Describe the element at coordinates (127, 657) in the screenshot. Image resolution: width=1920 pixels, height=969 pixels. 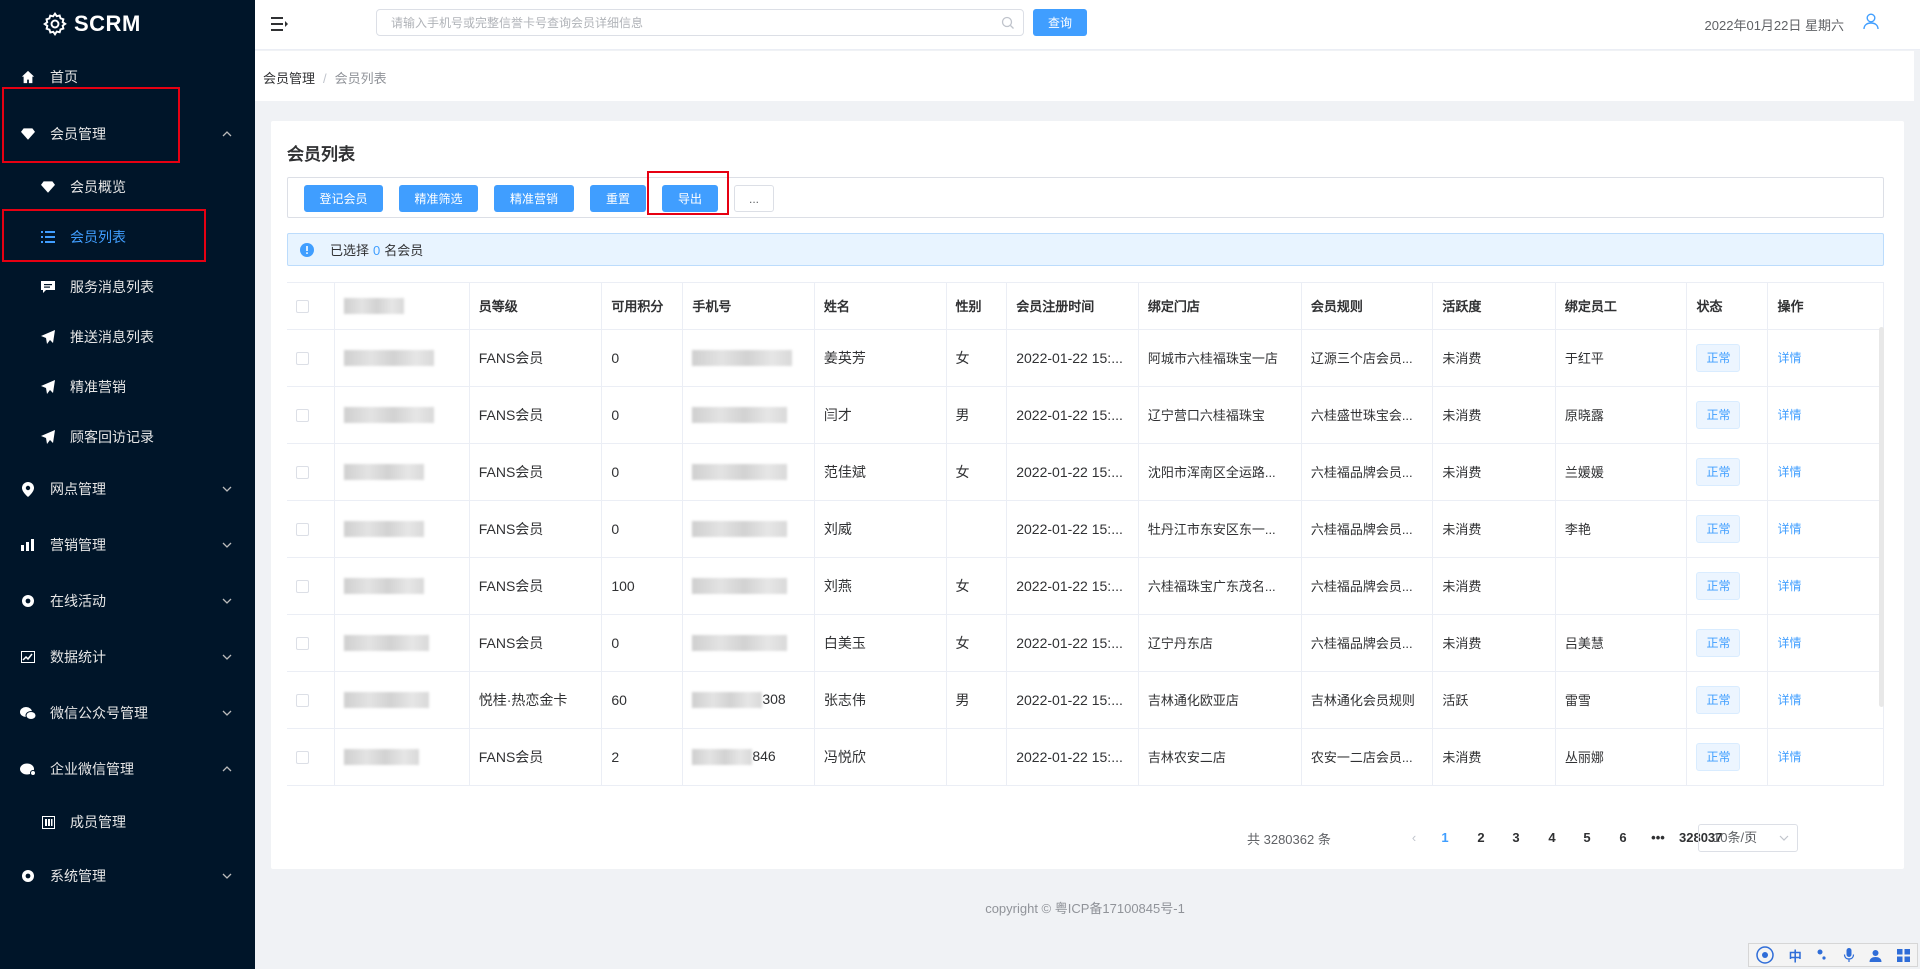
I see `sidebar-item-data-statistics: 数据统计` at that location.